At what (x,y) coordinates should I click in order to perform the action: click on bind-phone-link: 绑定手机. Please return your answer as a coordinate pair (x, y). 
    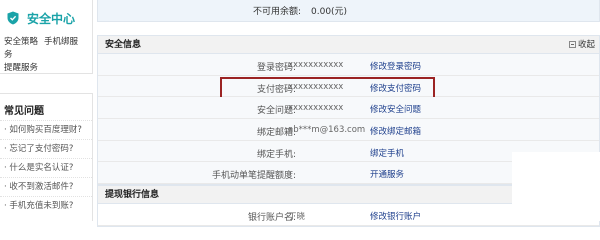
    Looking at the image, I should click on (387, 153).